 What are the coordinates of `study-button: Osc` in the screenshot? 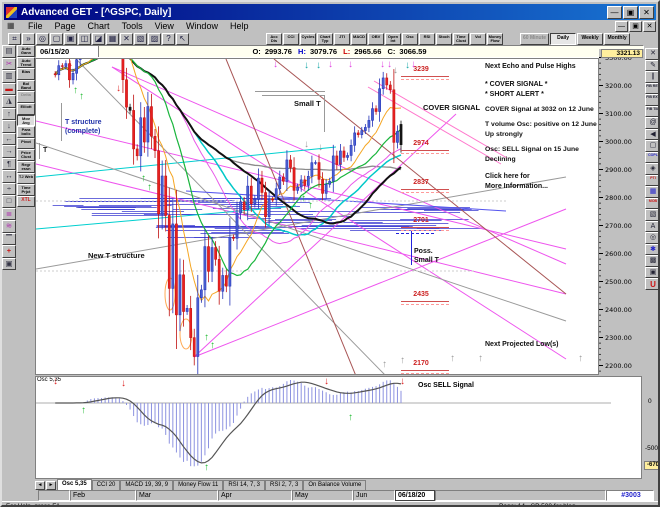 It's located at (410, 39).